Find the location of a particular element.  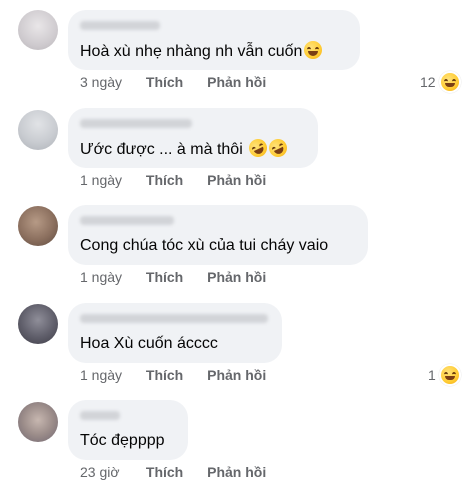

comment-bubble: Ước được ... à mà thôi is located at coordinates (193, 138).